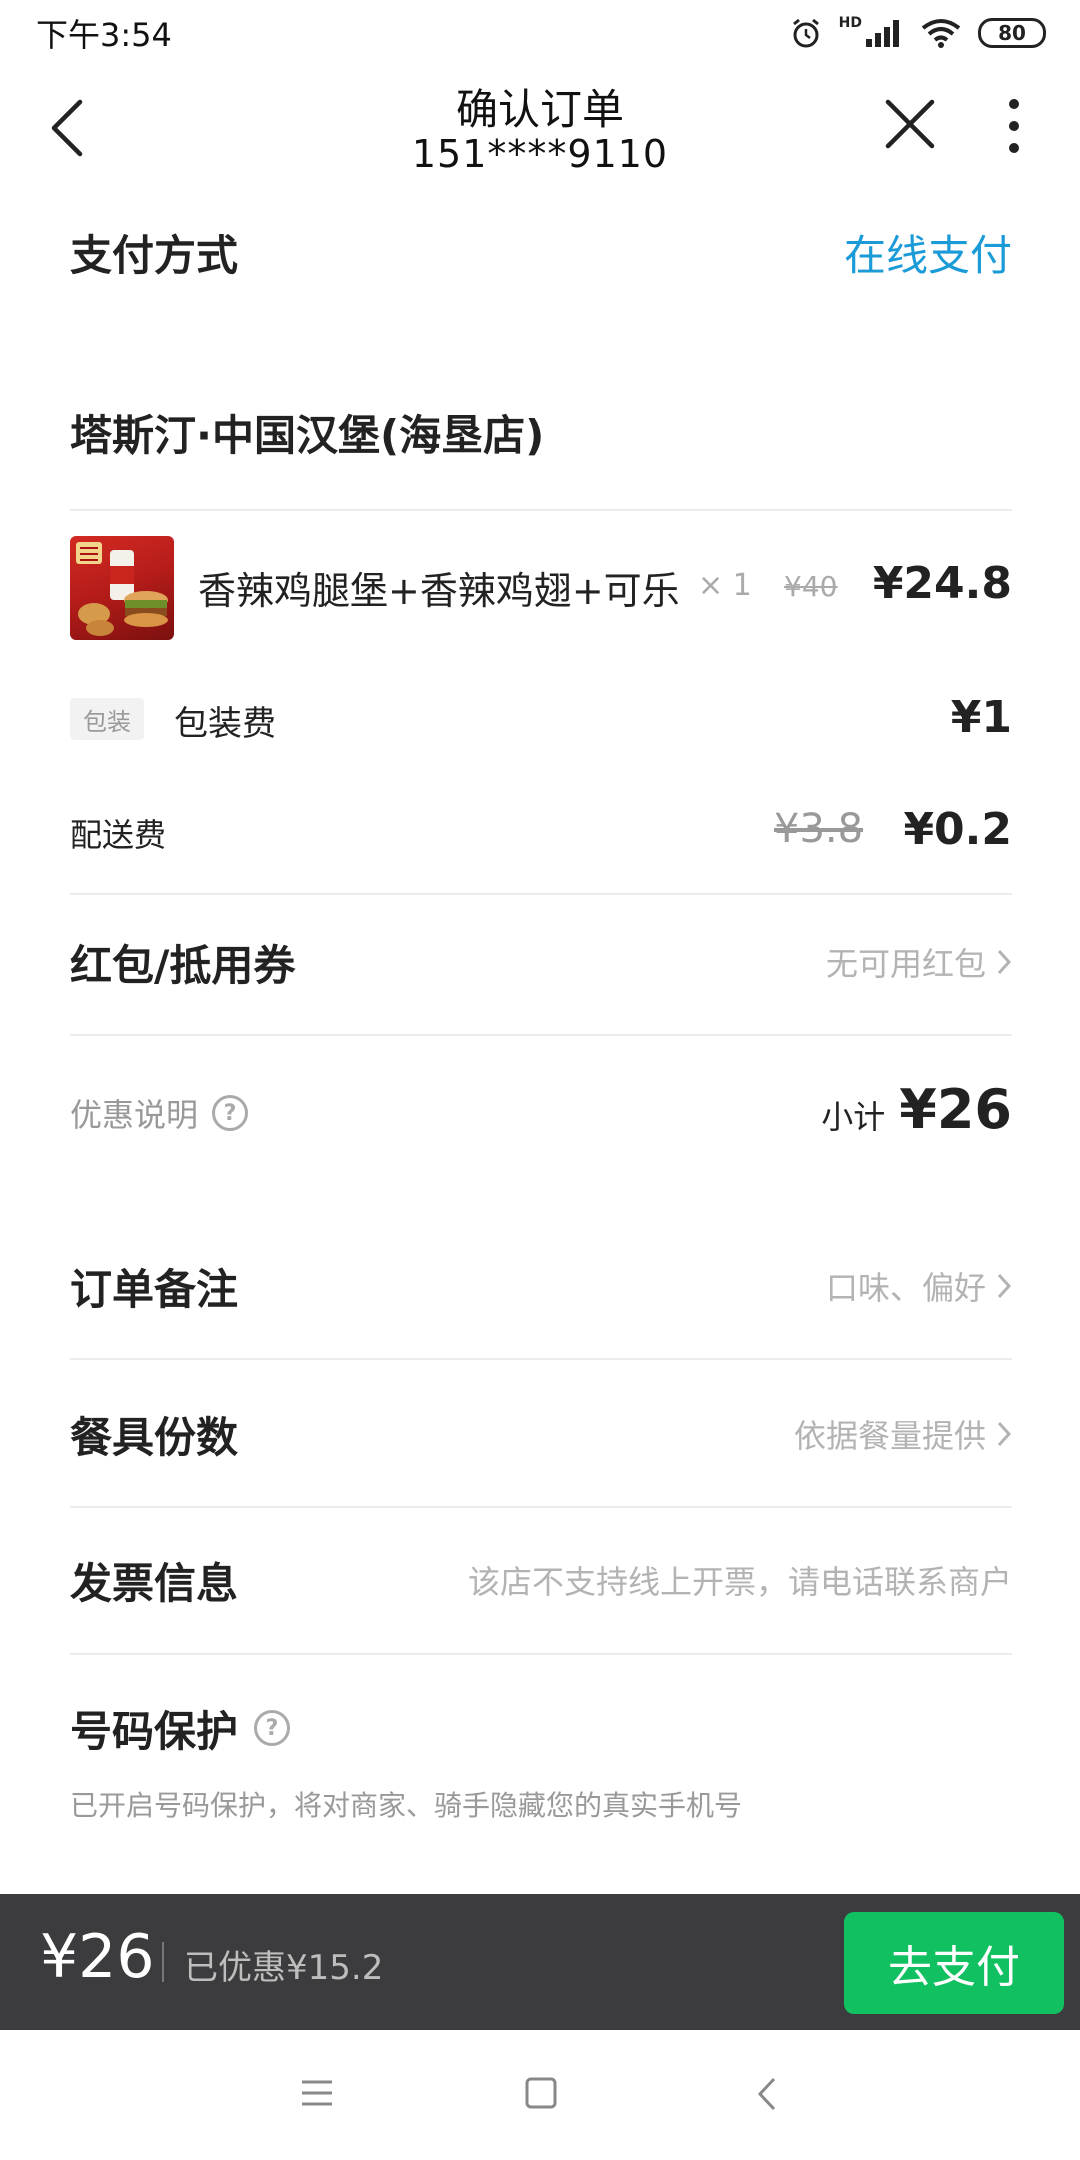 Image resolution: width=1080 pixels, height=2160 pixels. What do you see at coordinates (154, 1731) in the screenshot?
I see `phone-protection-label: 号码保护` at bounding box center [154, 1731].